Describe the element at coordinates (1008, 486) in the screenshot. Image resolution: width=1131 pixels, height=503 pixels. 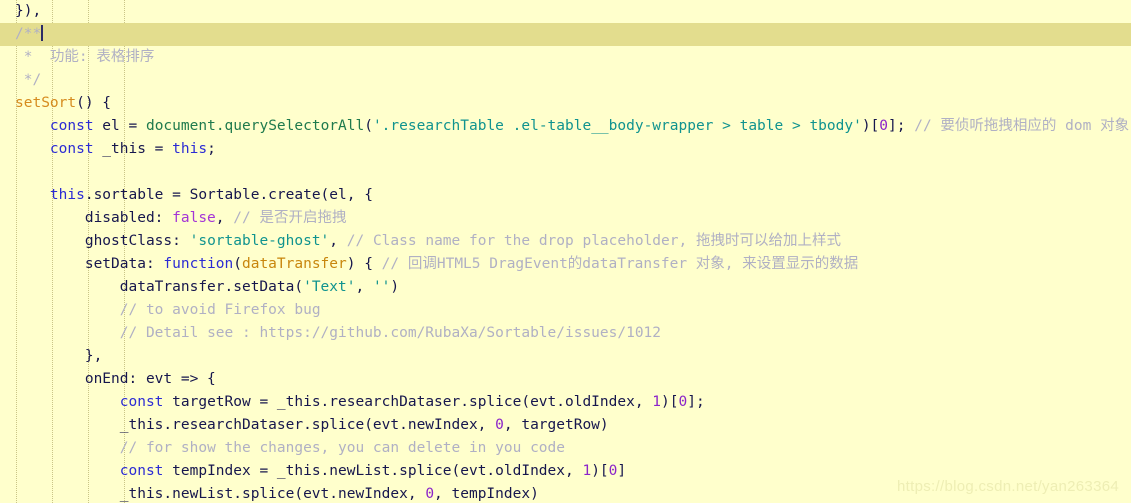
I see `watermark-url: https://blog.csdn.net/yan263364` at that location.